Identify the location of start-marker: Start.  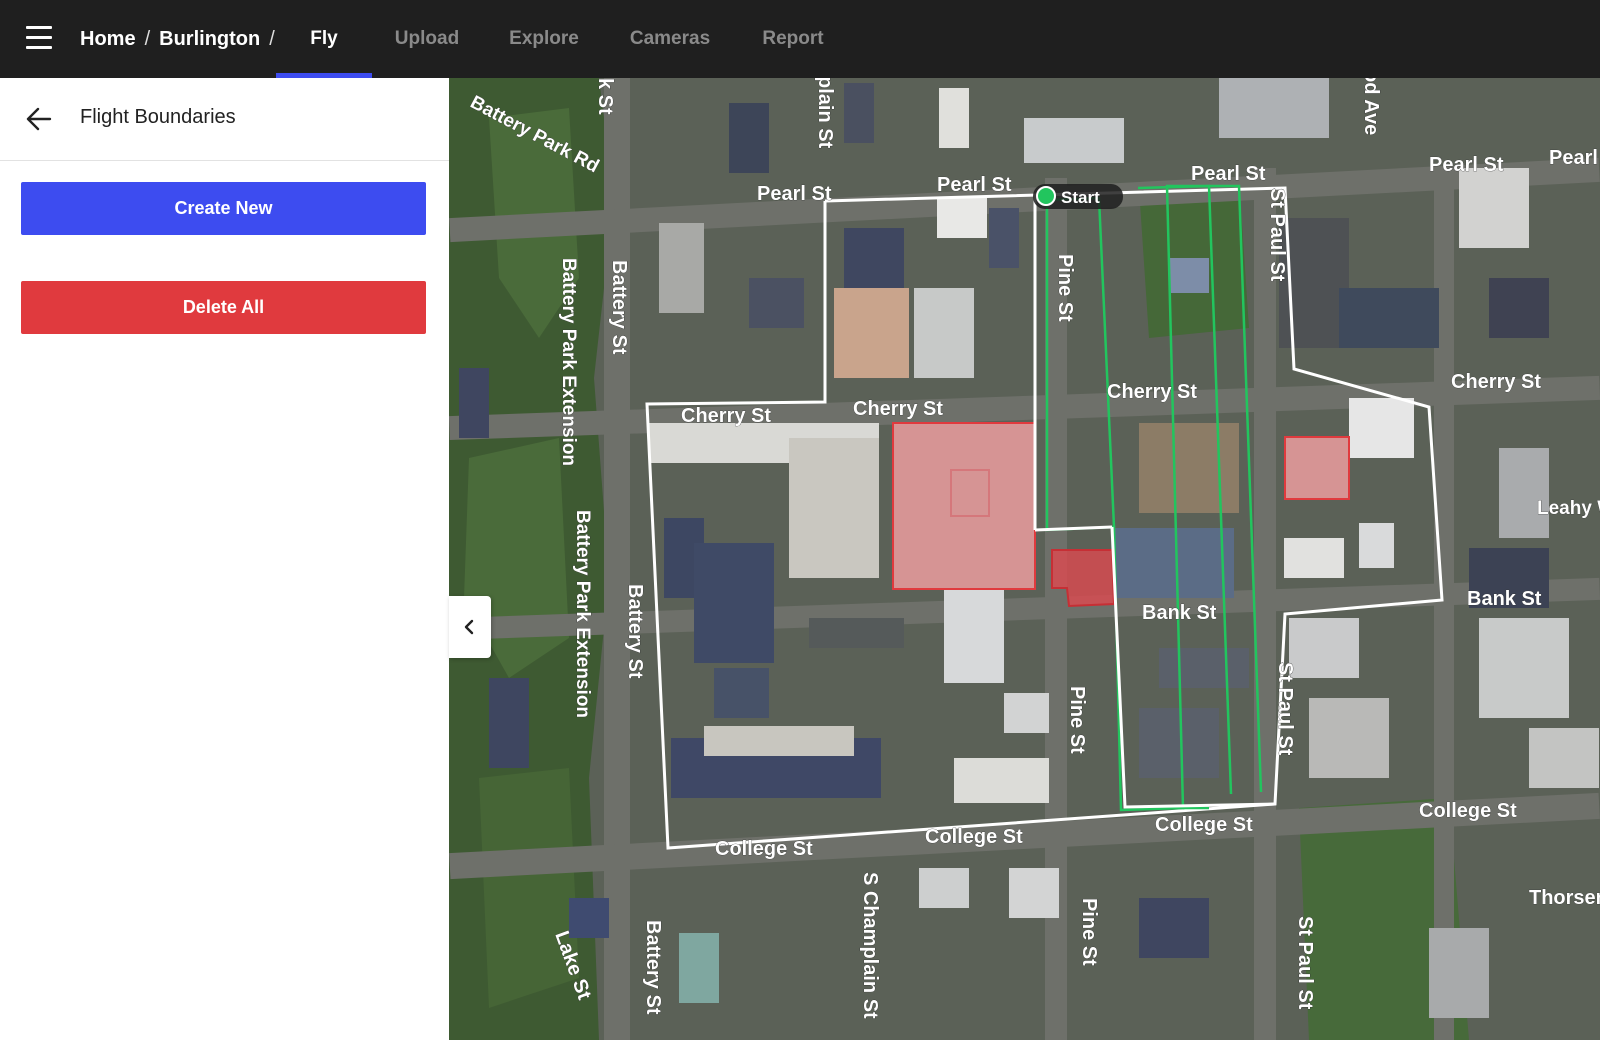
(1078, 196).